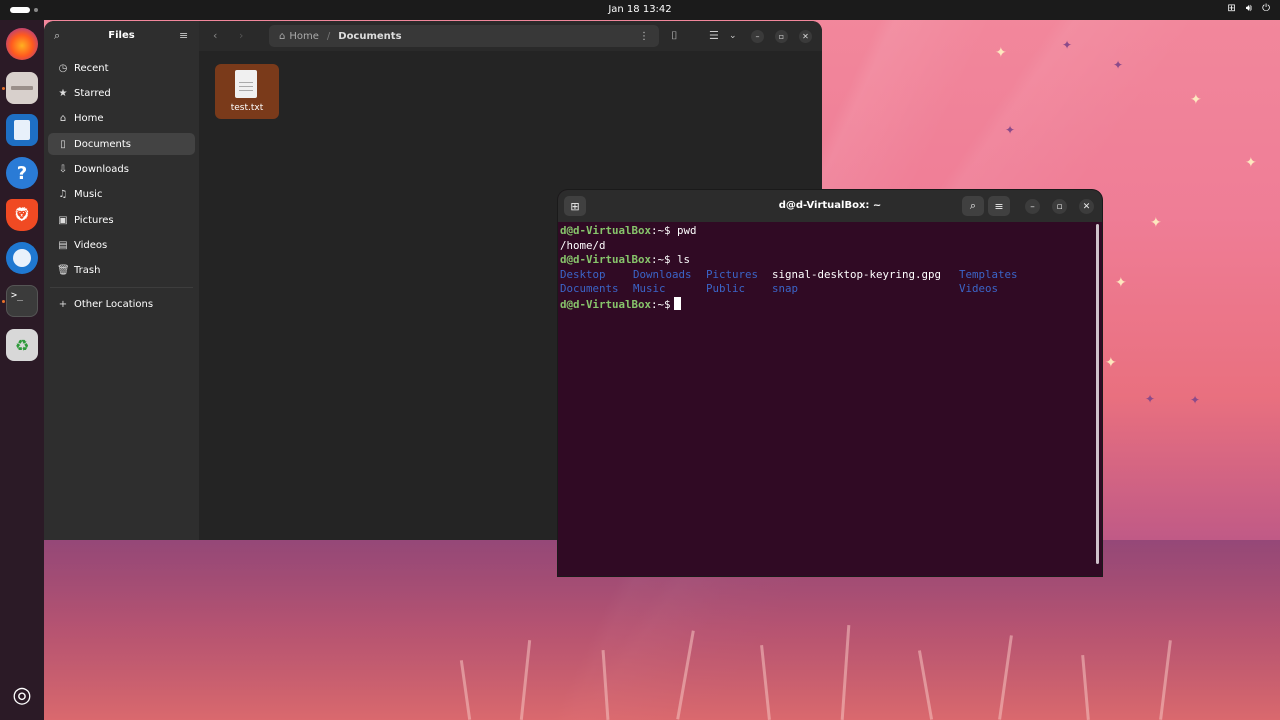 This screenshot has width=1280, height=720. Describe the element at coordinates (22, 130) in the screenshot. I see `writer-icon` at that location.